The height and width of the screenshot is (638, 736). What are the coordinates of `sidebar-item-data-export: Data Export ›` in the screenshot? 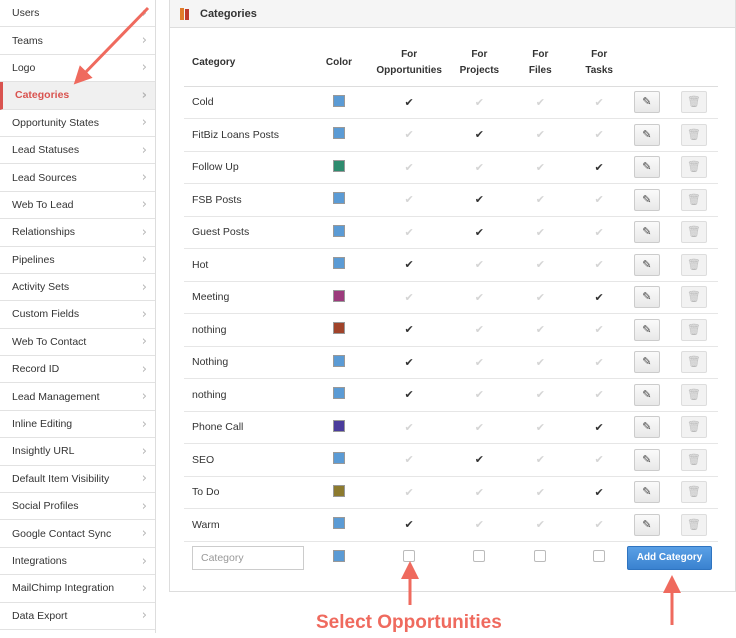 It's located at (77, 616).